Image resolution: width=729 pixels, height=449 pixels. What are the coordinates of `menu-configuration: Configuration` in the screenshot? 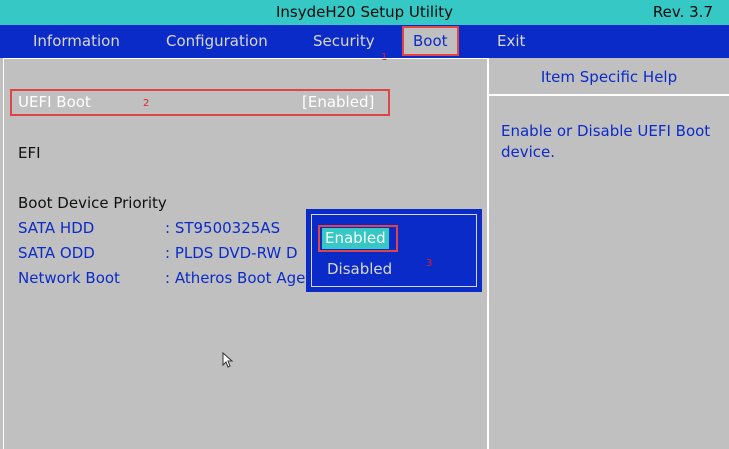 It's located at (217, 41).